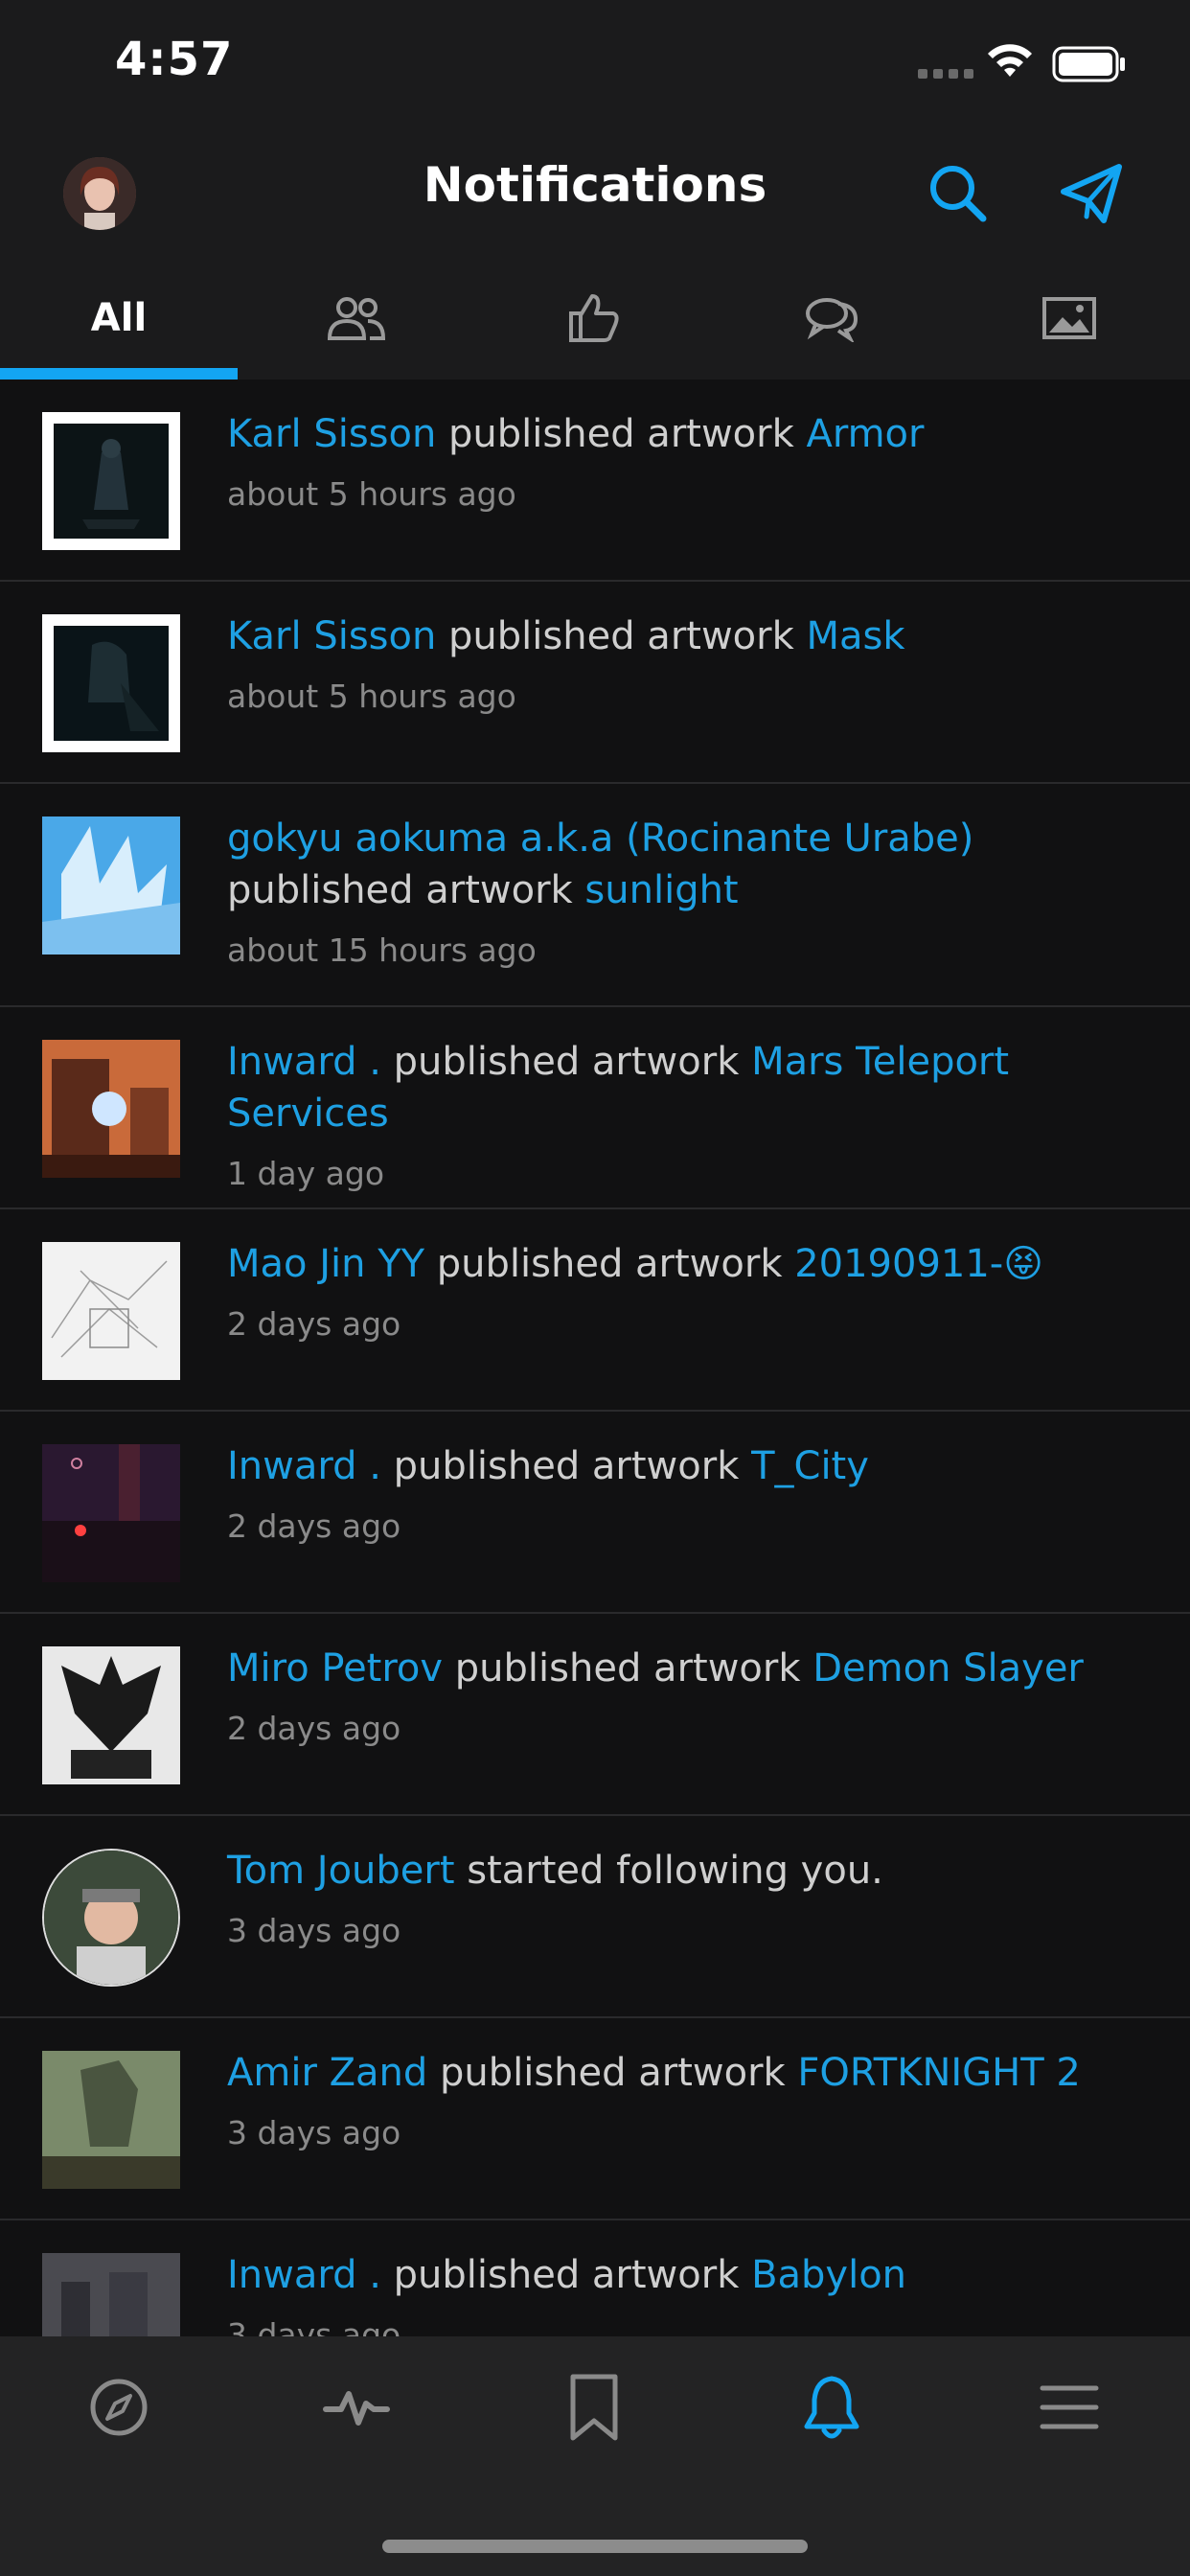  I want to click on tab-artwork, so click(1069, 318).